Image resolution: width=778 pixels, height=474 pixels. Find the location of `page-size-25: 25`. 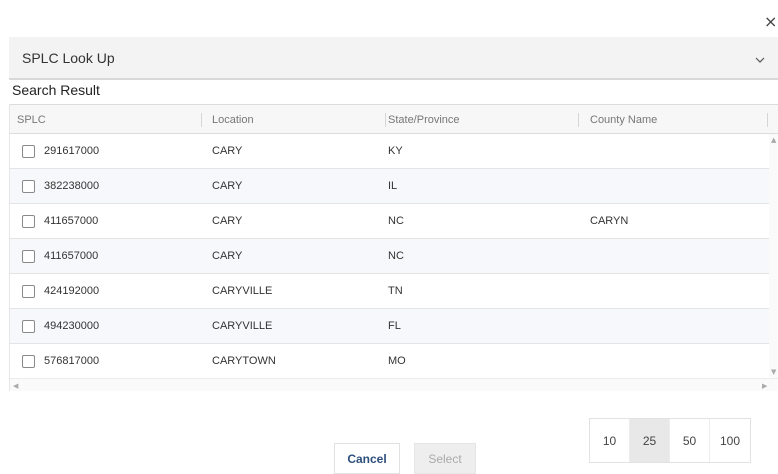

page-size-25: 25 is located at coordinates (650, 440).